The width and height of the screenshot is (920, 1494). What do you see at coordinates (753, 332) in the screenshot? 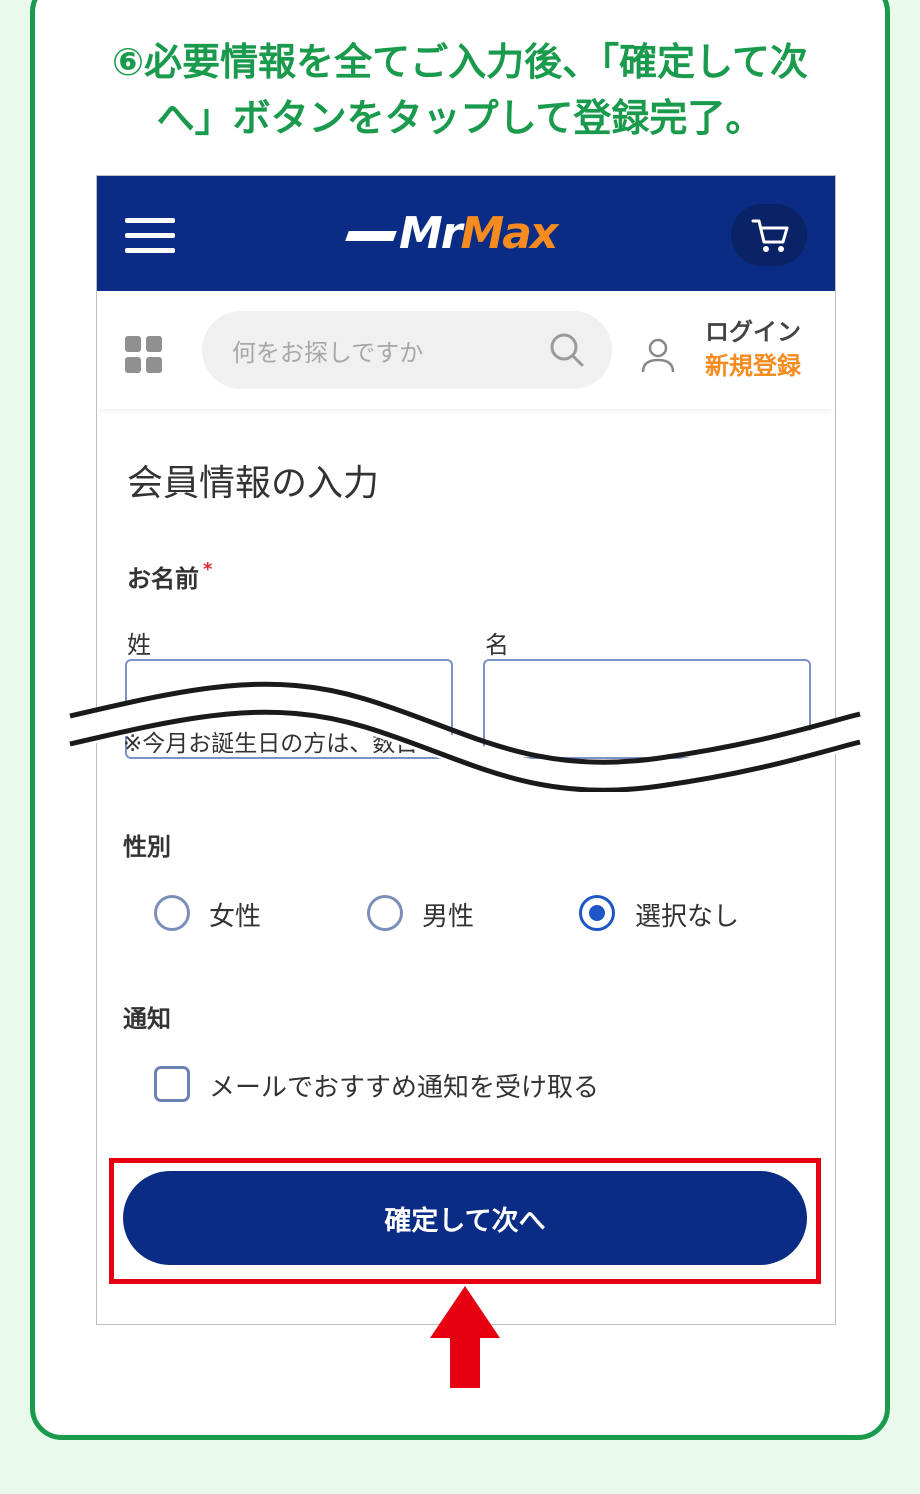
I see `login-link: ログイン` at bounding box center [753, 332].